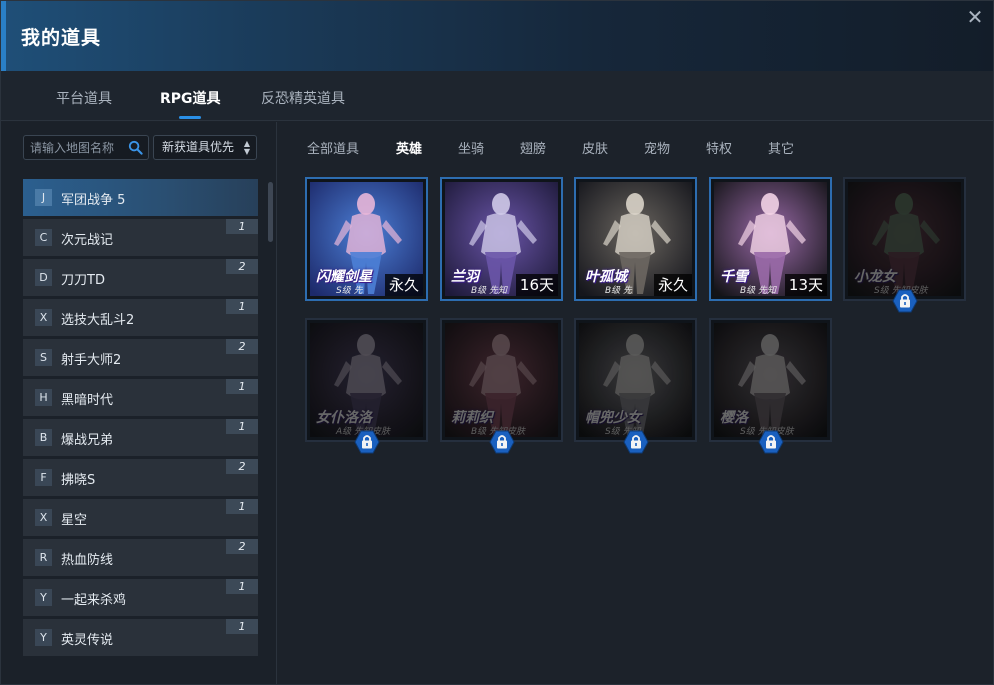 This screenshot has width=994, height=685. Describe the element at coordinates (333, 147) in the screenshot. I see `category-tab: 全部道具` at that location.